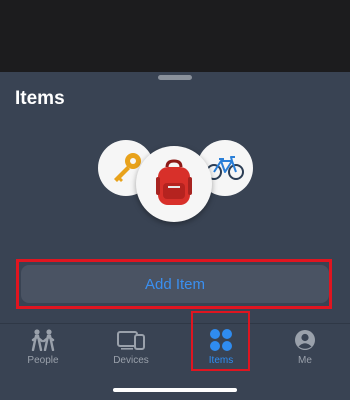  Describe the element at coordinates (220, 341) in the screenshot. I see `items-tab-highlight-box` at that location.